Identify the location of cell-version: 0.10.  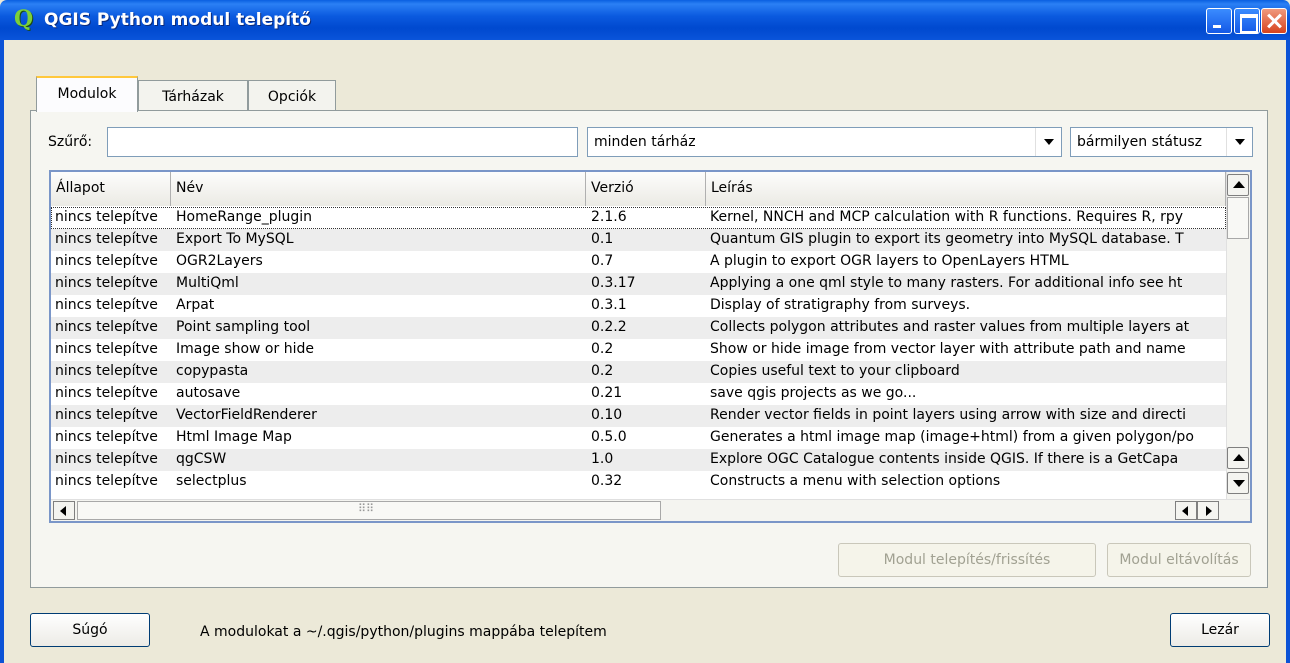
(607, 415).